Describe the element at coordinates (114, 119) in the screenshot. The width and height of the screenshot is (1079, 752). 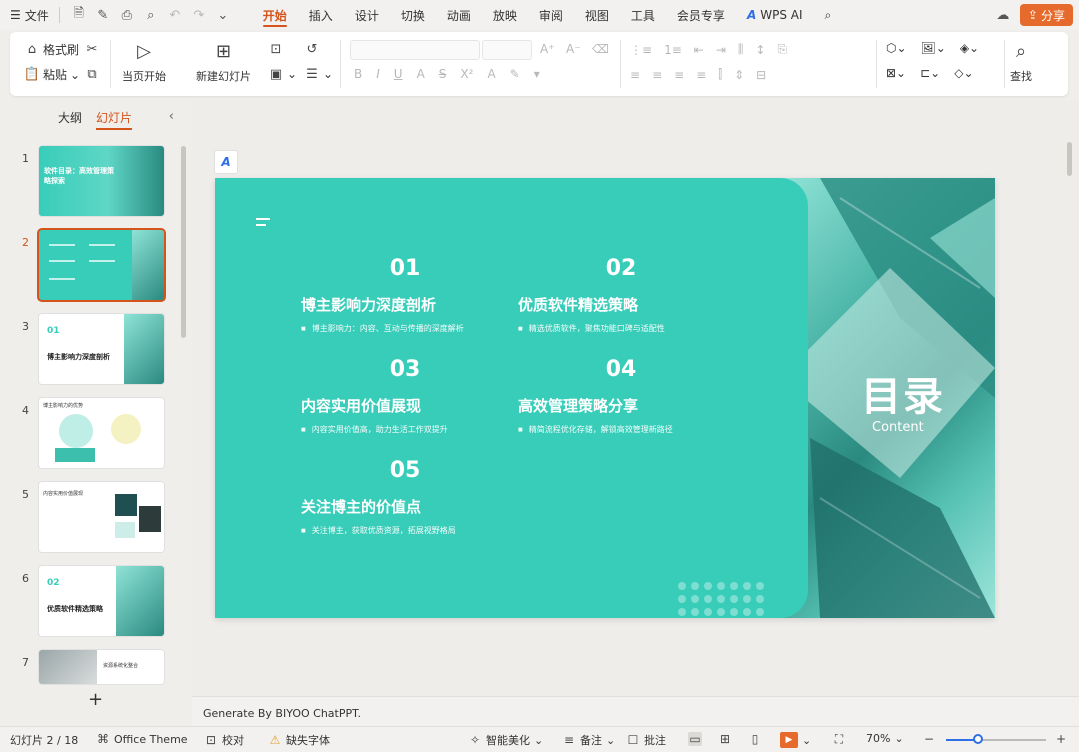
I see `tab-slides: 幻灯片` at that location.